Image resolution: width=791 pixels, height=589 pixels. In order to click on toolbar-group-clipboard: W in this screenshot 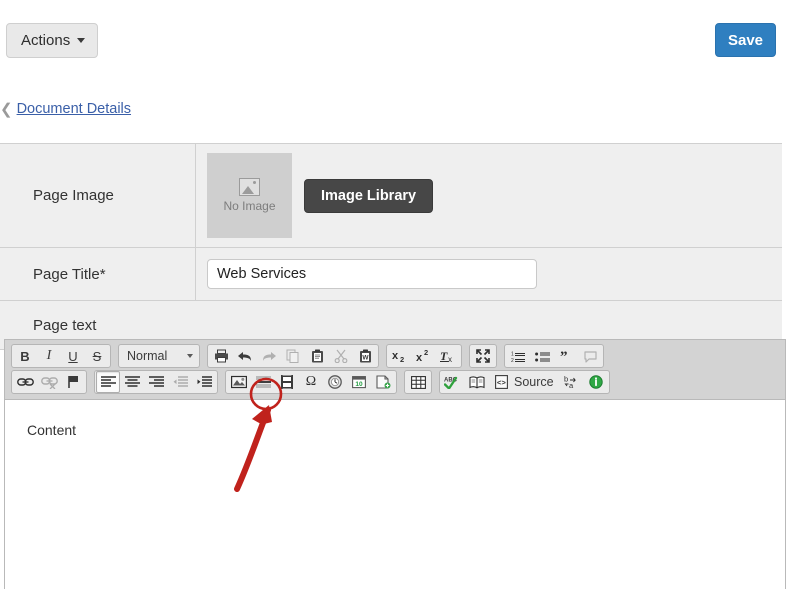, I will do `click(293, 356)`.